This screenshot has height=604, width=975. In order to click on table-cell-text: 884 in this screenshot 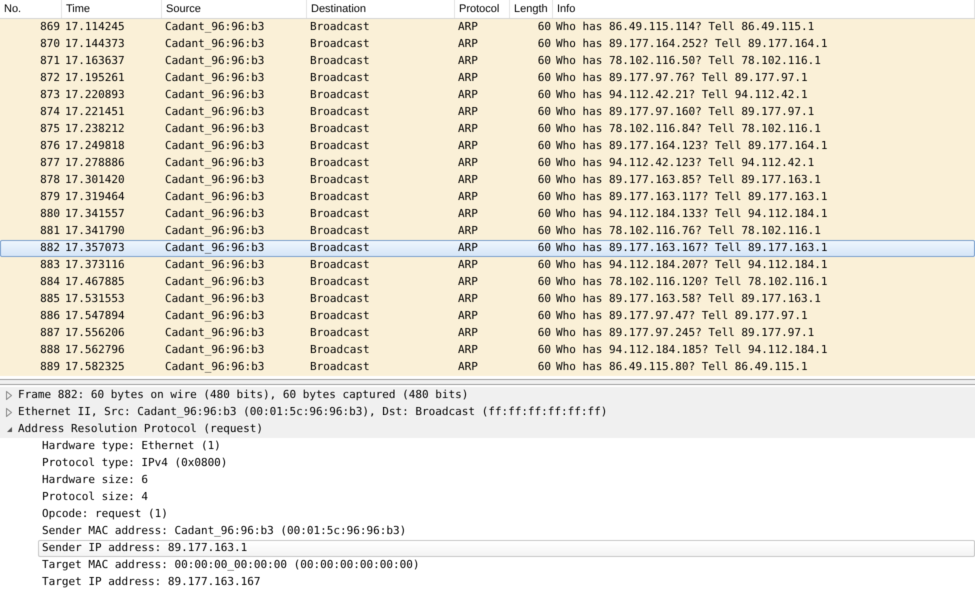, I will do `click(50, 282)`.